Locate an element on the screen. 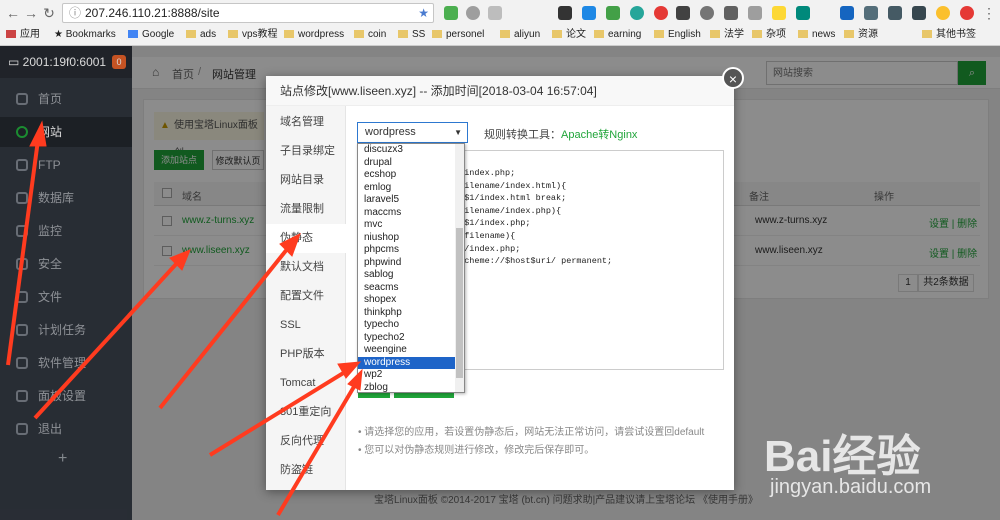 The image size is (1000, 520). baidu-jingyan-watermark: Bai经验 jingyan.baidu.com is located at coordinates (875, 465).